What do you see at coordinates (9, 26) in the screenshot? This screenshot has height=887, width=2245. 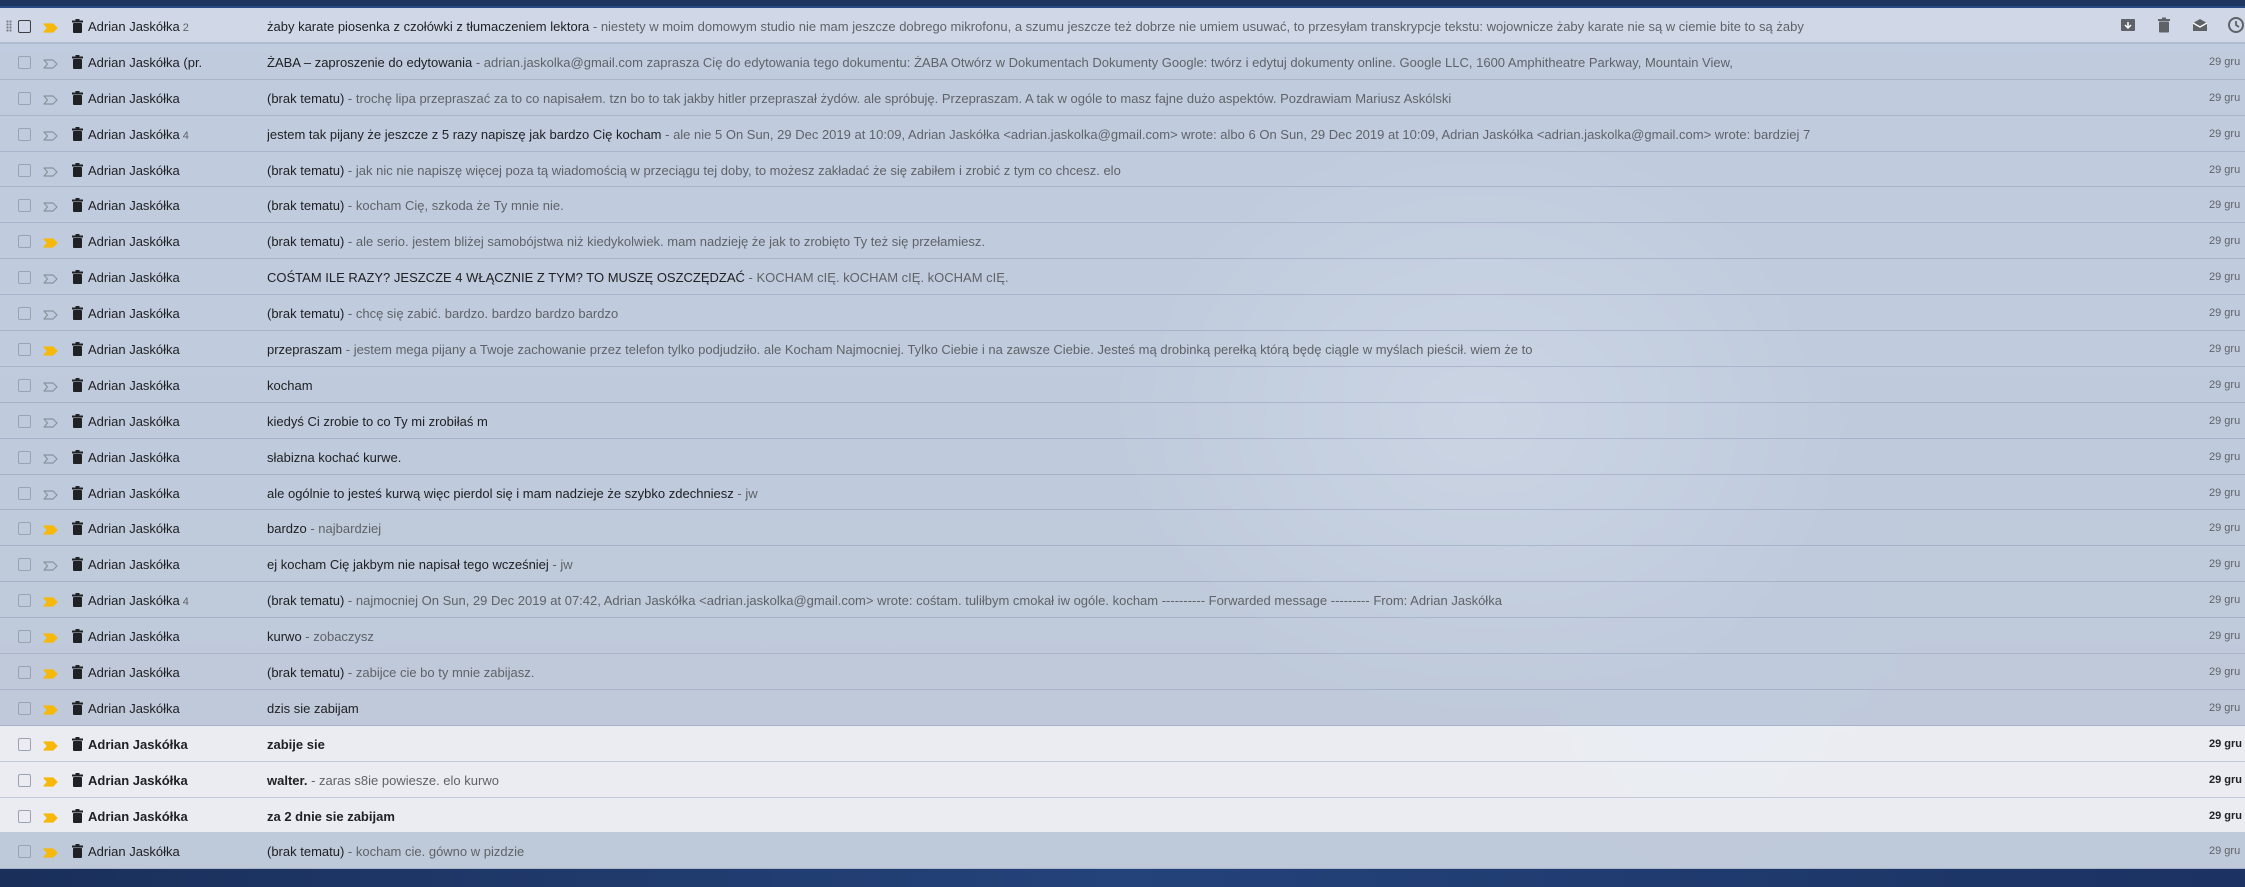 I see `drag-handle-icon` at bounding box center [9, 26].